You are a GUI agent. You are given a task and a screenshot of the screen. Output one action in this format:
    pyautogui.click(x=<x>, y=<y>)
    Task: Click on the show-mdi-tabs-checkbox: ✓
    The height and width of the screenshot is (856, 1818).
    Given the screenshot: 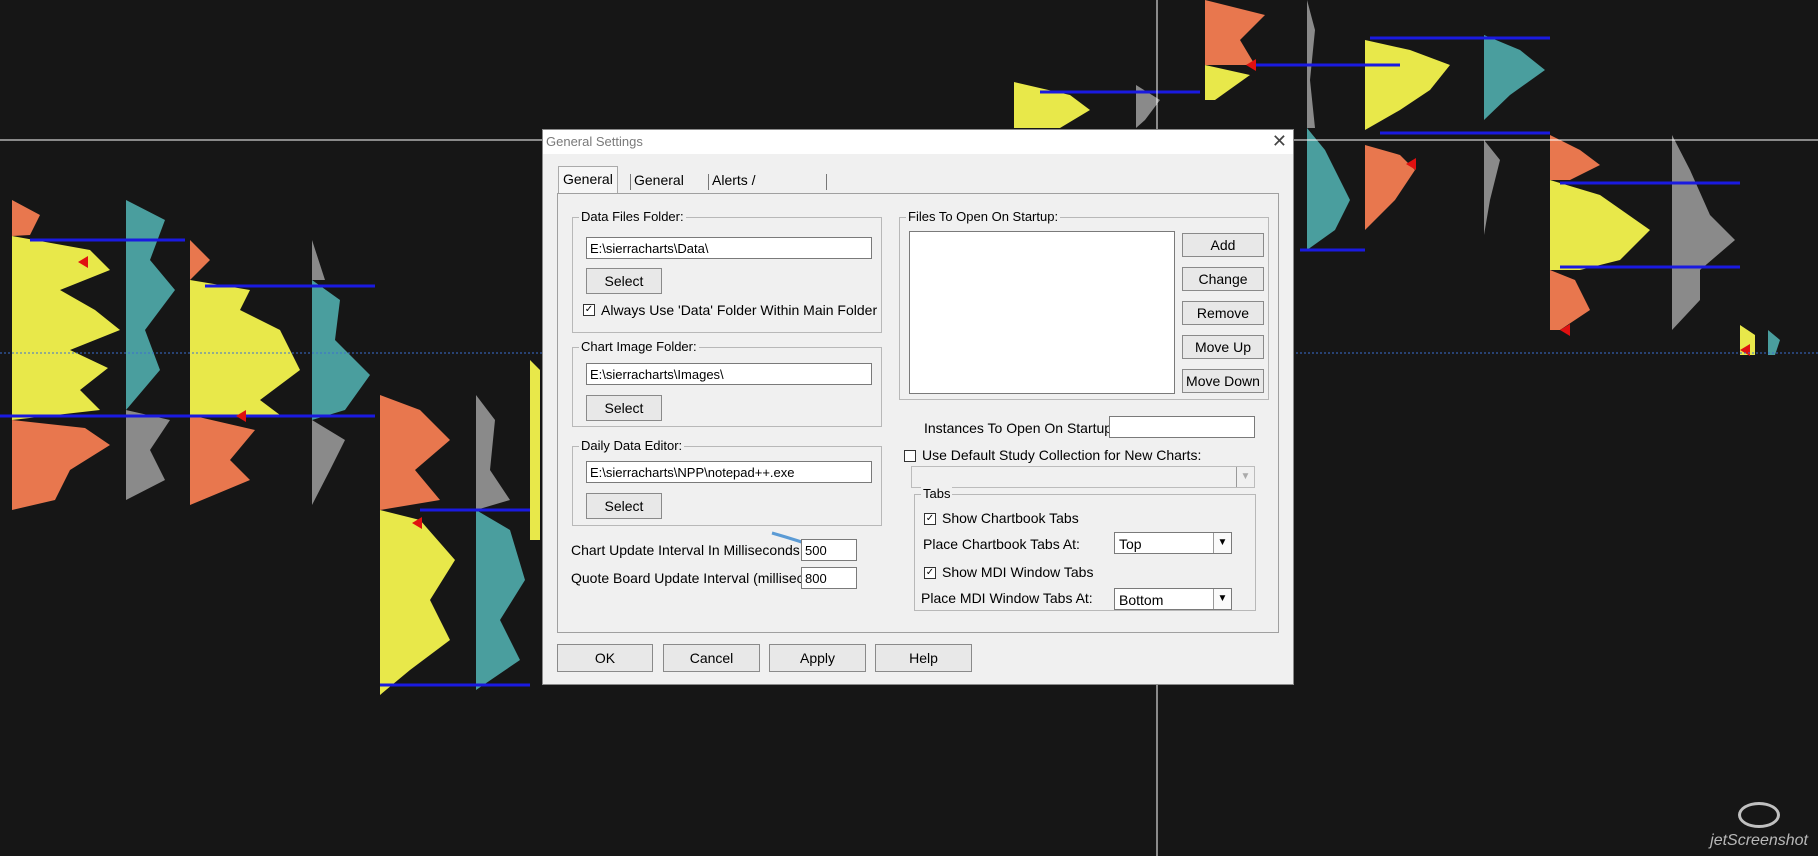 What is the action you would take?
    pyautogui.click(x=930, y=573)
    